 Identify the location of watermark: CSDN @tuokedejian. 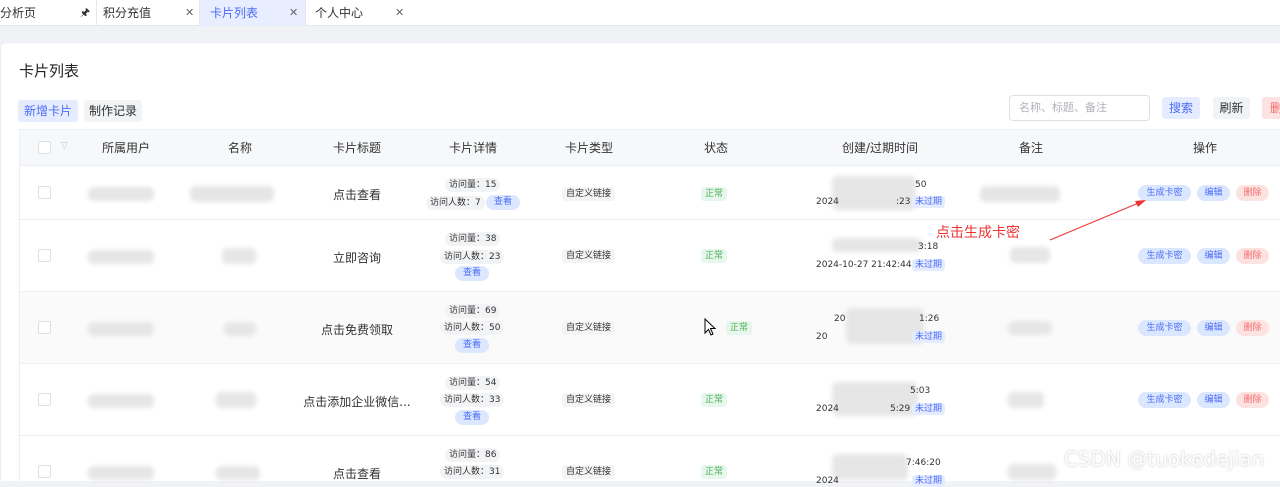
(1164, 459).